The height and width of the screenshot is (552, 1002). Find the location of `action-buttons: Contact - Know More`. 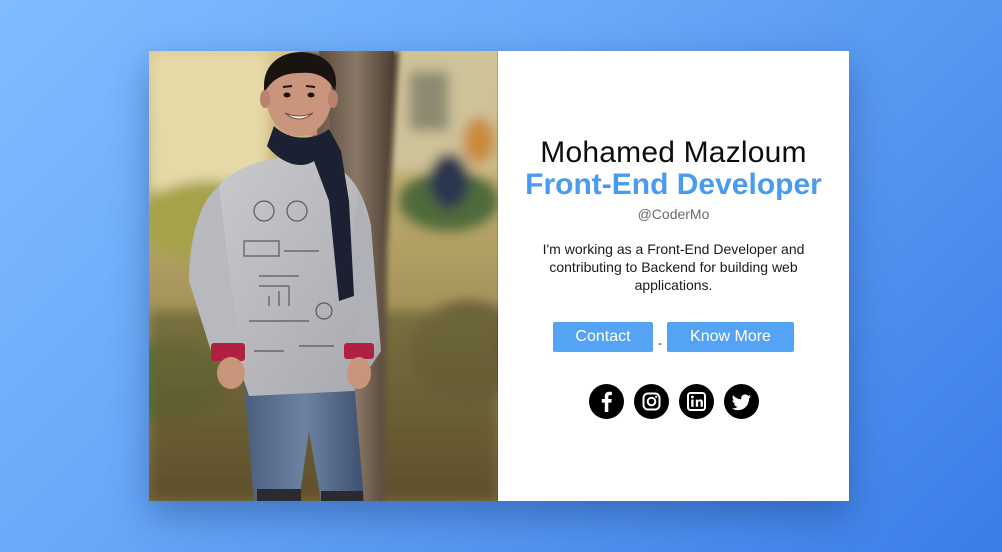

action-buttons: Contact - Know More is located at coordinates (673, 337).